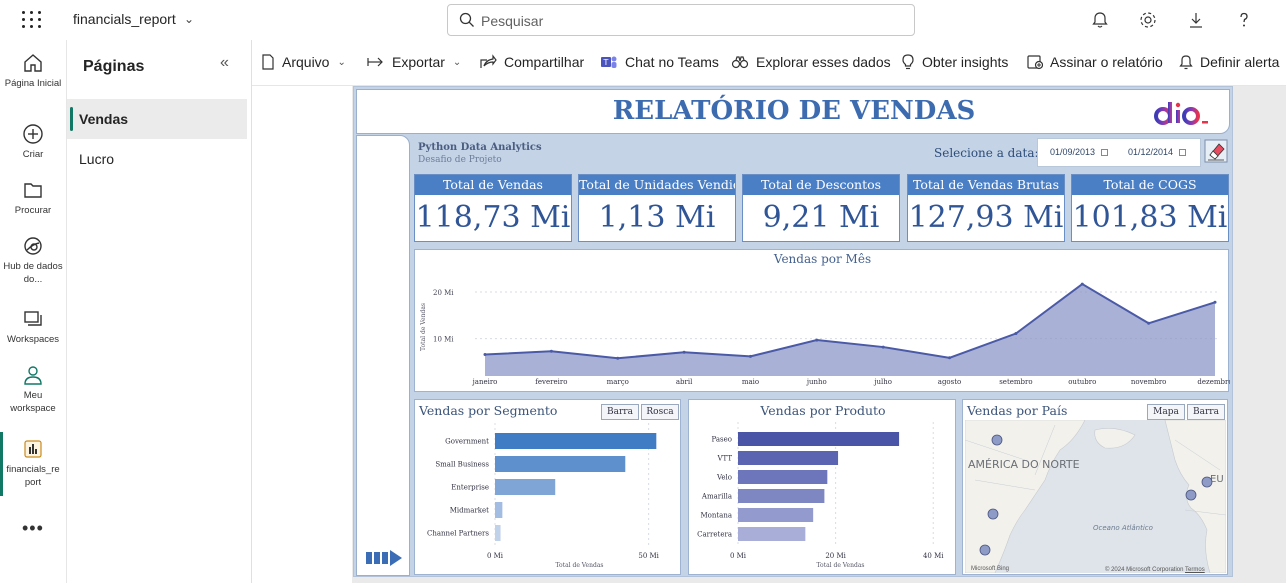 The width and height of the screenshot is (1286, 583). I want to click on kpi-label: Total de Descontos, so click(821, 185).